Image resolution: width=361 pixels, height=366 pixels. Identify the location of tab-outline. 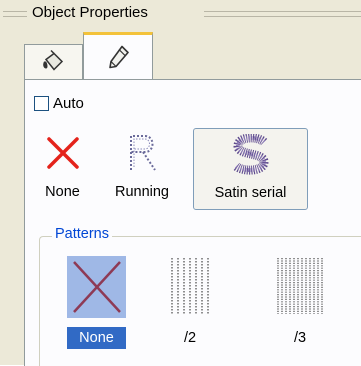
(118, 57).